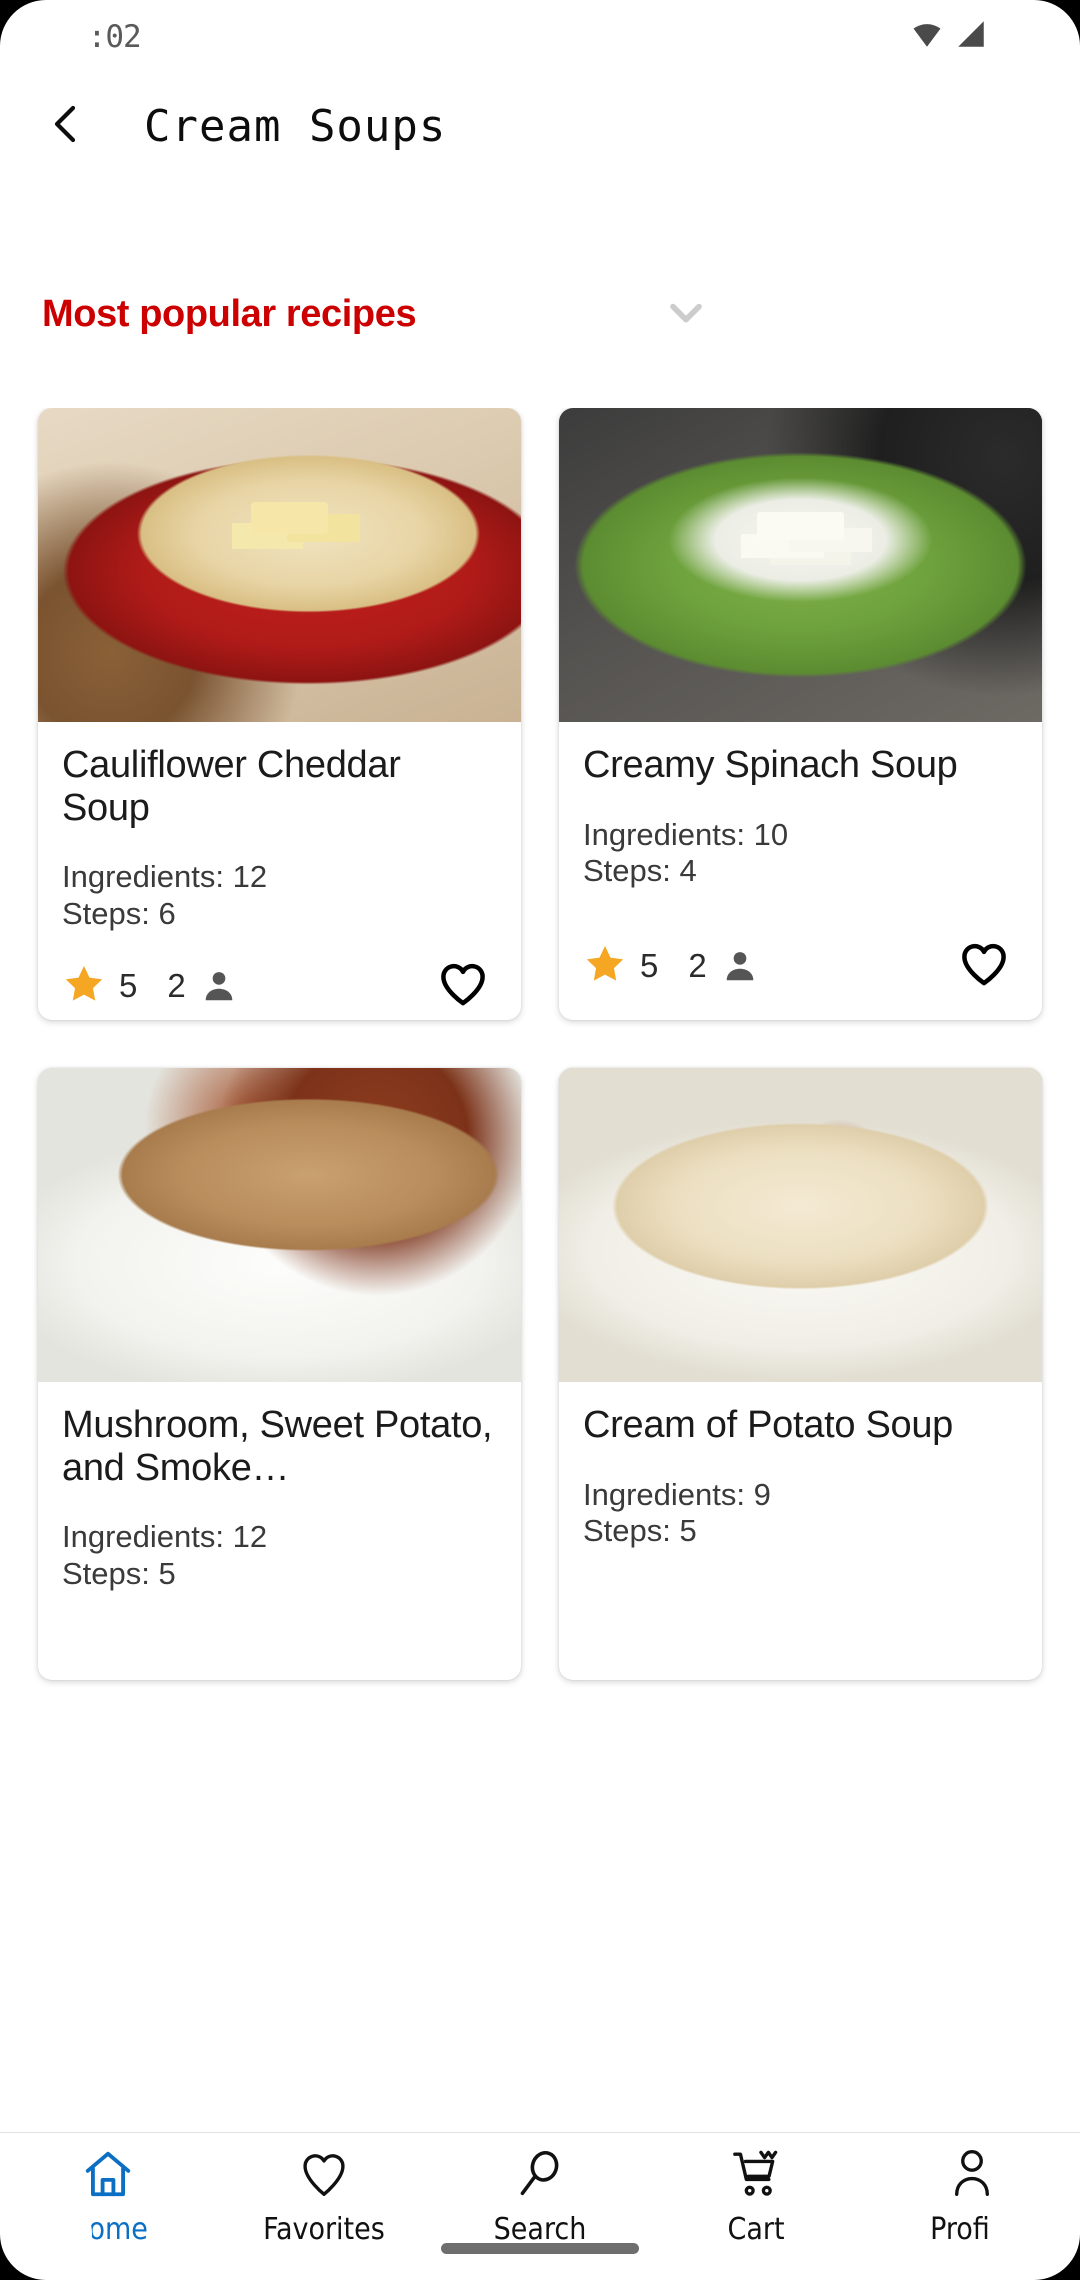 The image size is (1080, 2280). I want to click on screen-corner-top-right, so click(1034, 46).